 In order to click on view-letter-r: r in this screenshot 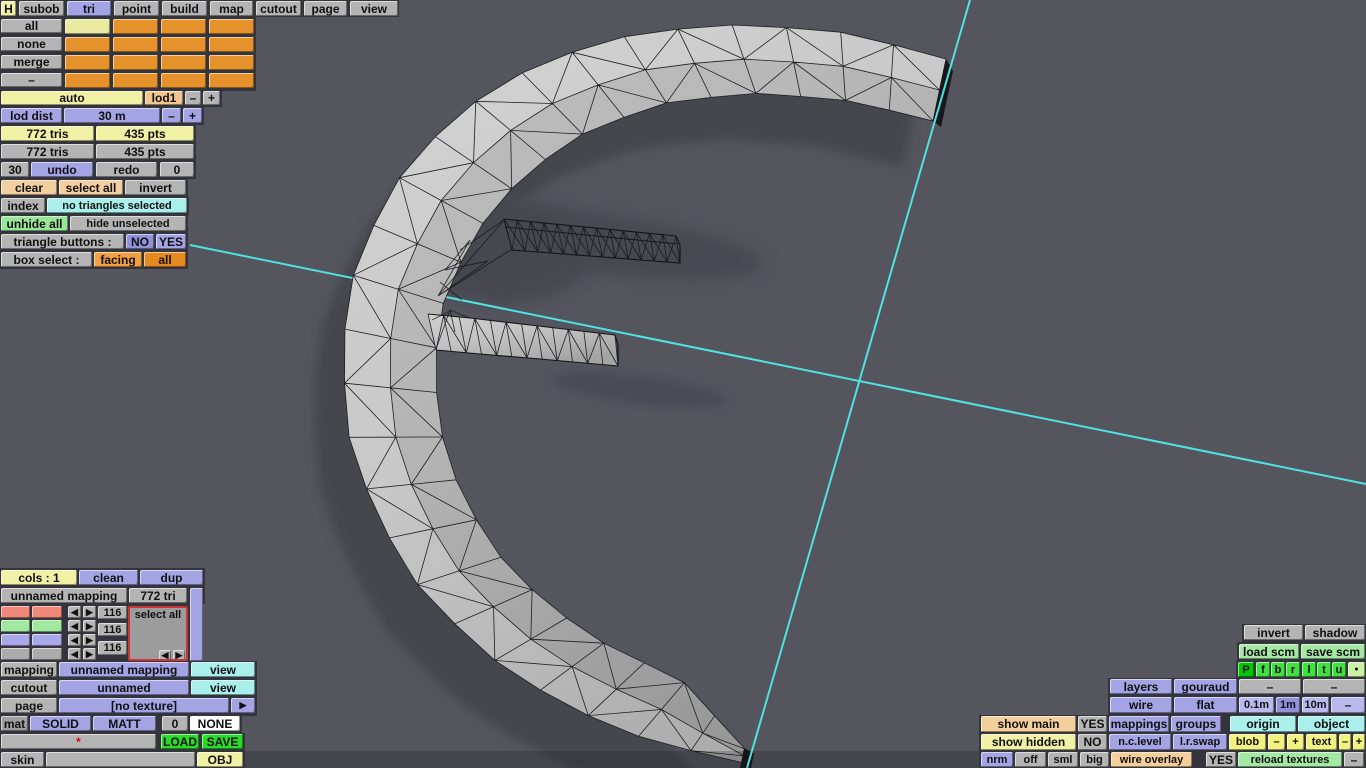, I will do `click(1293, 669)`.